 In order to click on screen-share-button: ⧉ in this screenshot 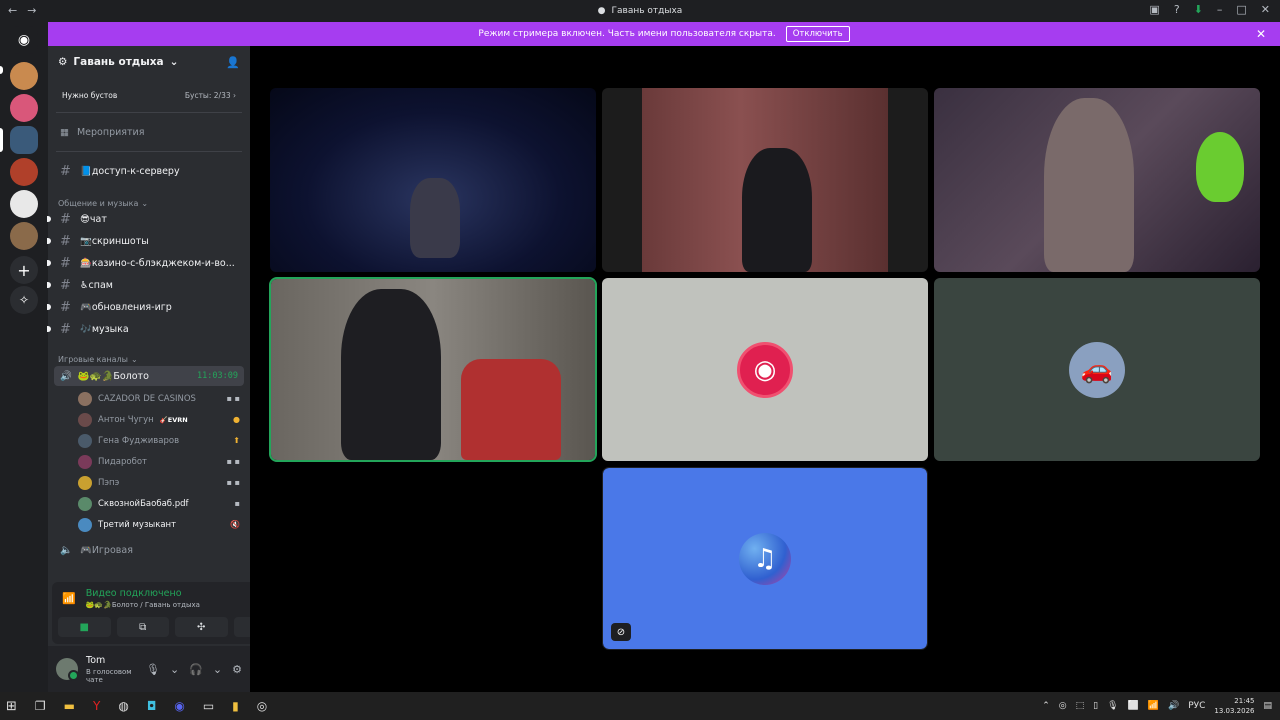, I will do `click(142, 627)`.